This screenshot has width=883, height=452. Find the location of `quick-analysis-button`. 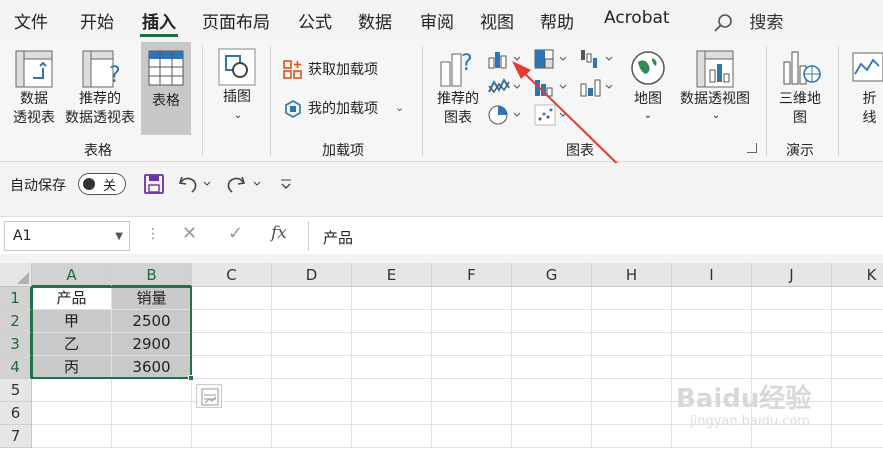

quick-analysis-button is located at coordinates (209, 396).